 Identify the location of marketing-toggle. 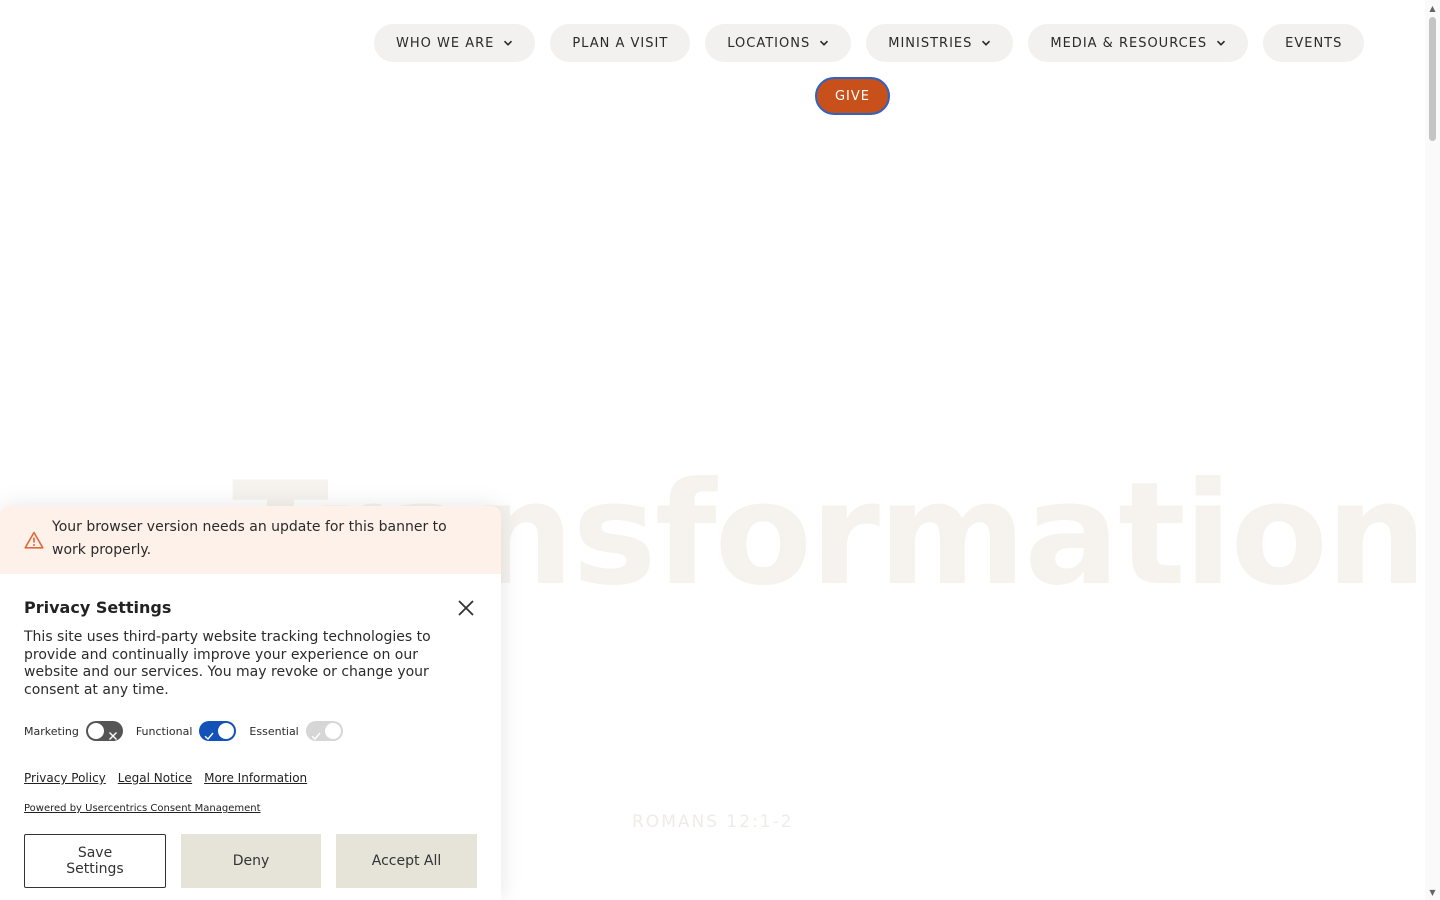
(104, 731).